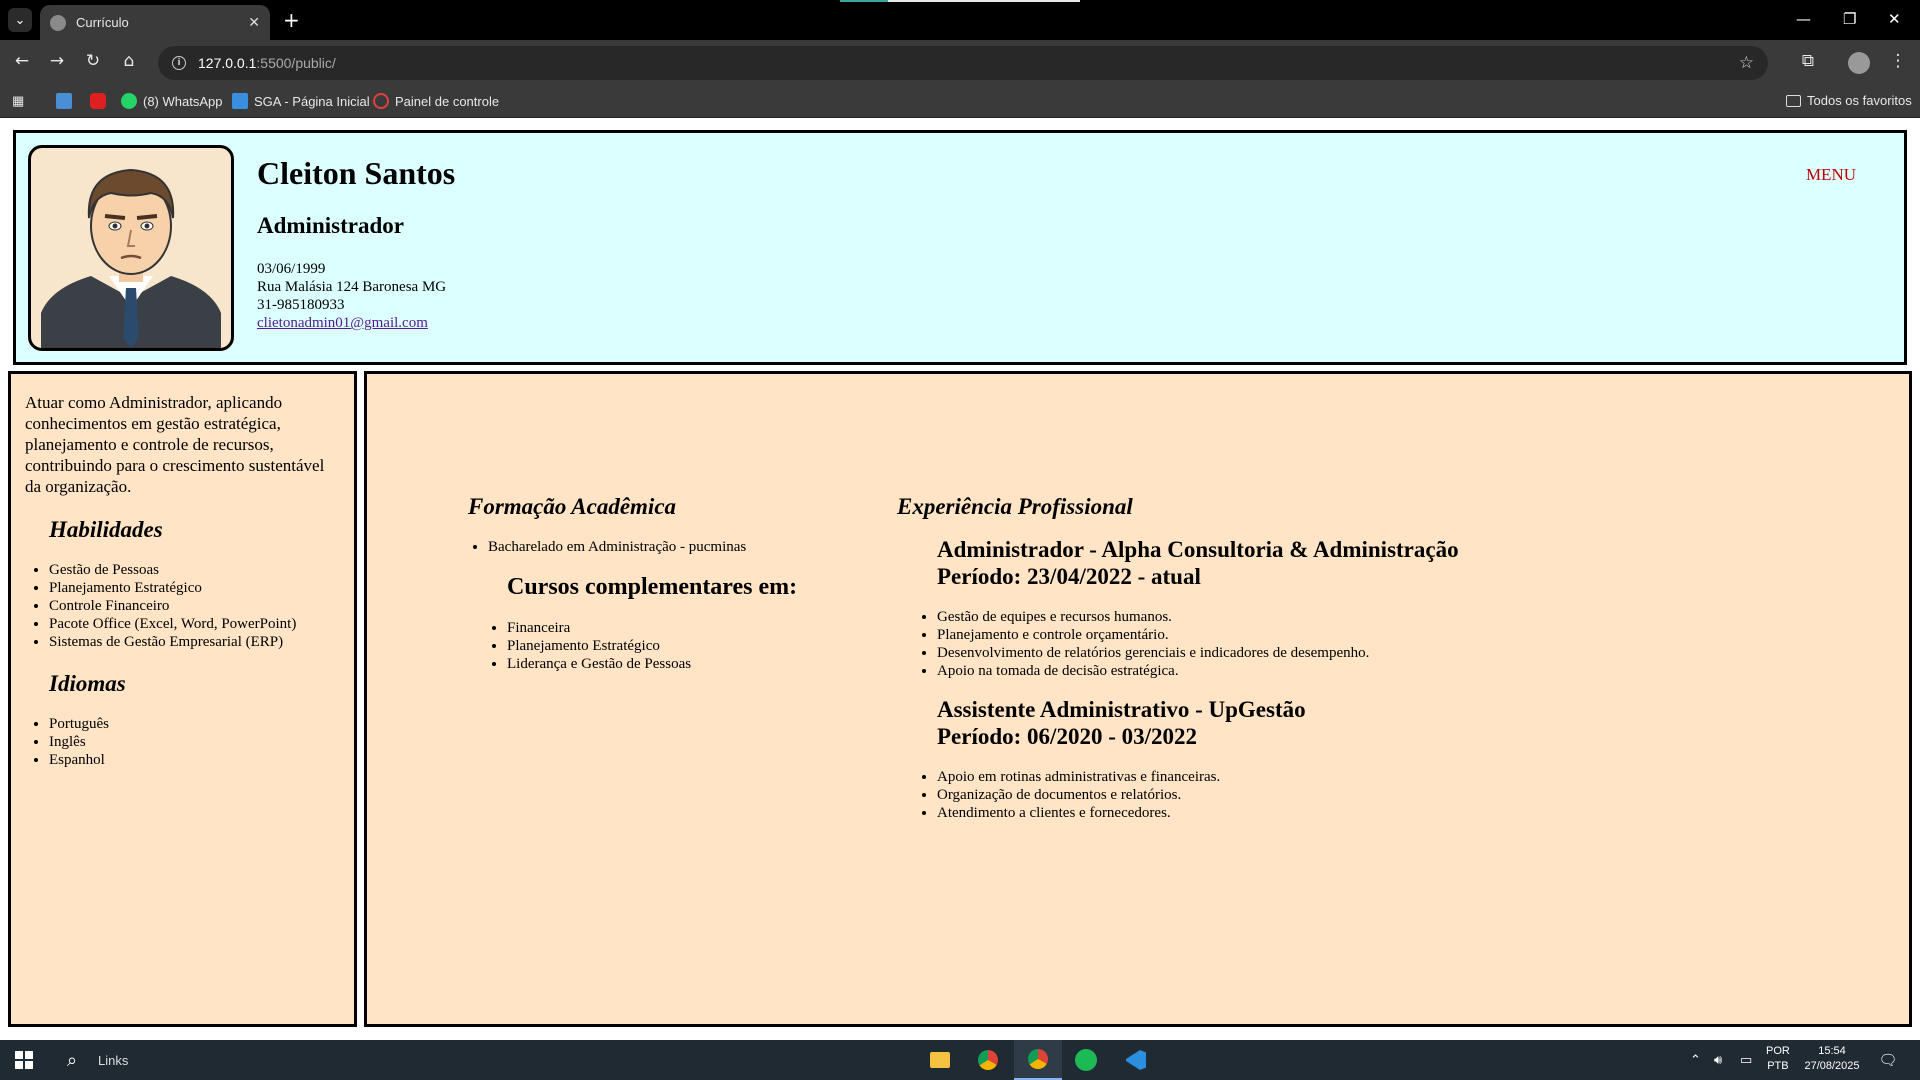 The height and width of the screenshot is (1080, 1920). I want to click on tray-chevron-icon: ⌃, so click(1695, 1060).